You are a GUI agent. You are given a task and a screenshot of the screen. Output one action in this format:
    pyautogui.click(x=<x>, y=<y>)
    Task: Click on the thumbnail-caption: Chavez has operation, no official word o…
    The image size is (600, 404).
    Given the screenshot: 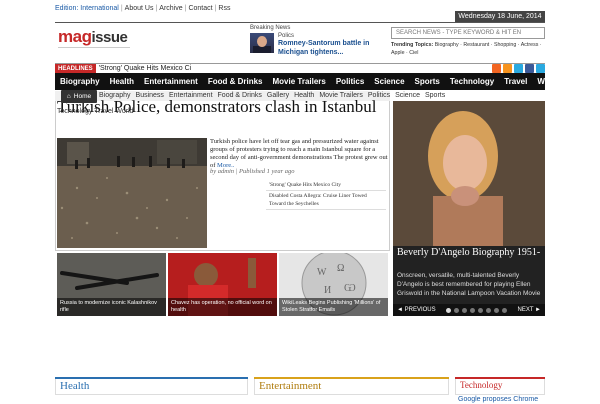 What is the action you would take?
    pyautogui.click(x=222, y=307)
    